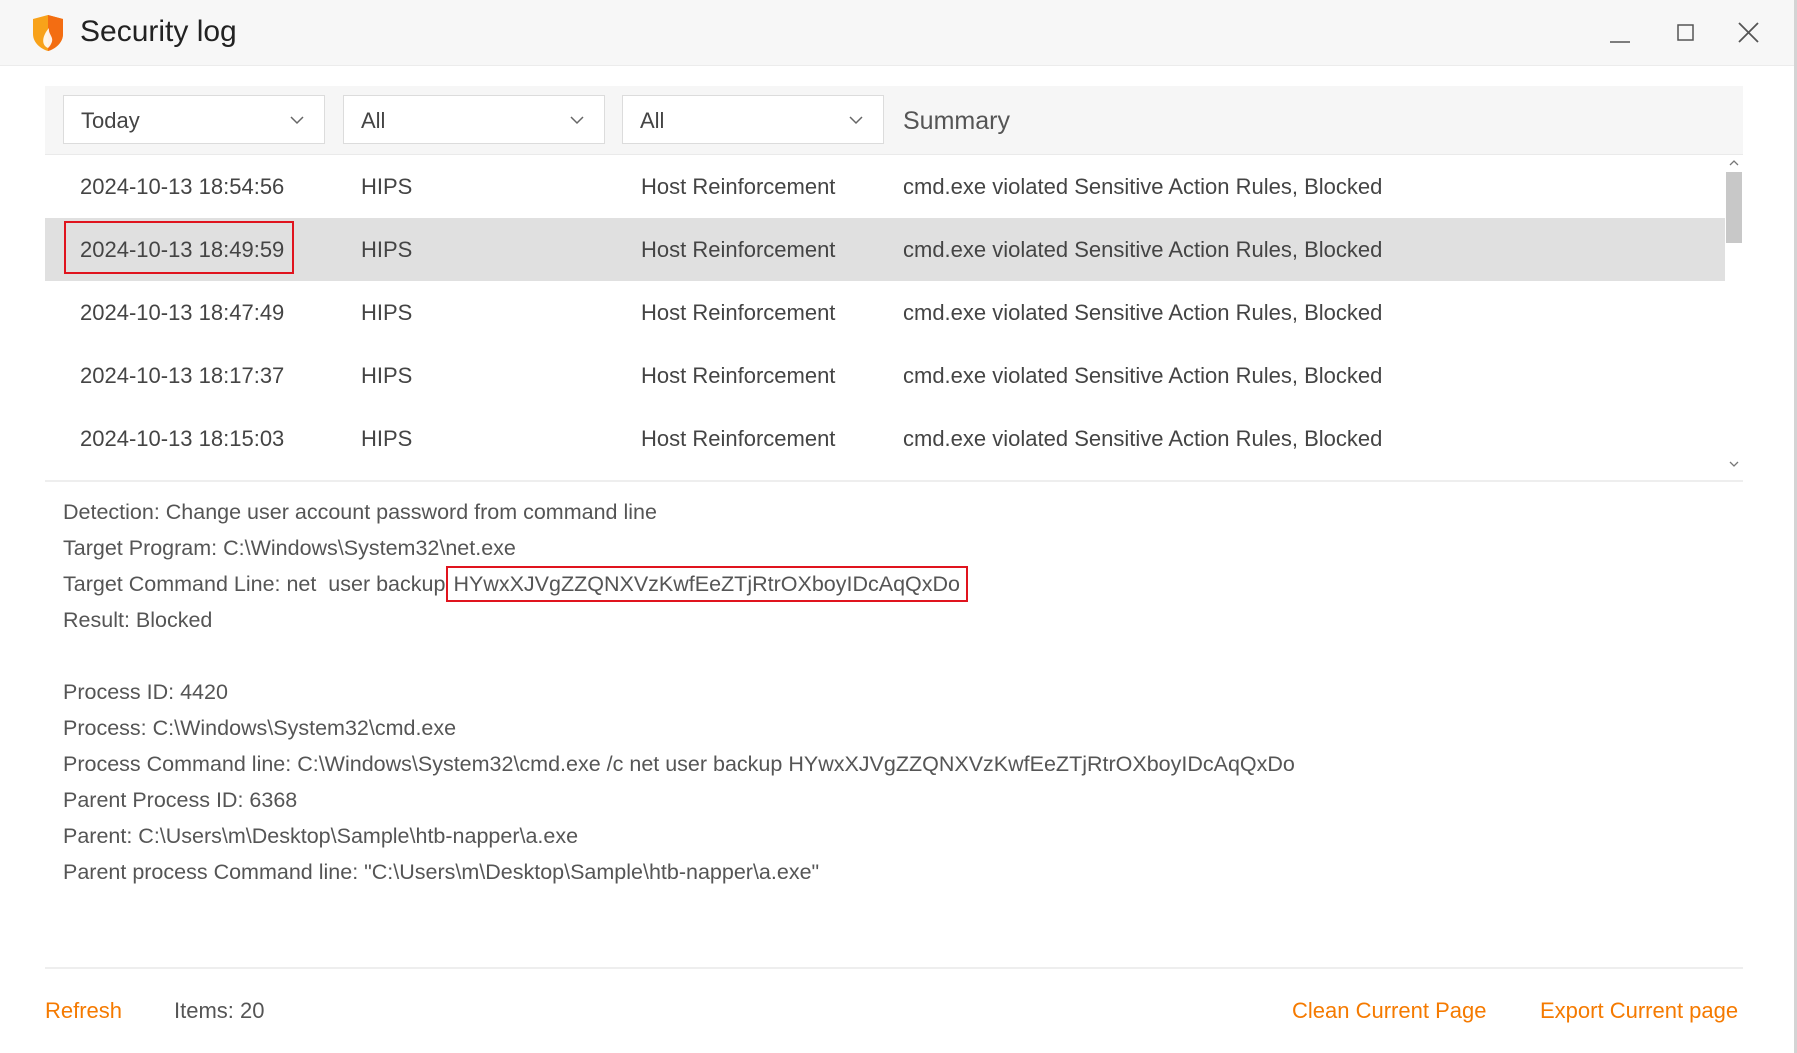  What do you see at coordinates (1734, 318) in the screenshot?
I see `table-scrollbar` at bounding box center [1734, 318].